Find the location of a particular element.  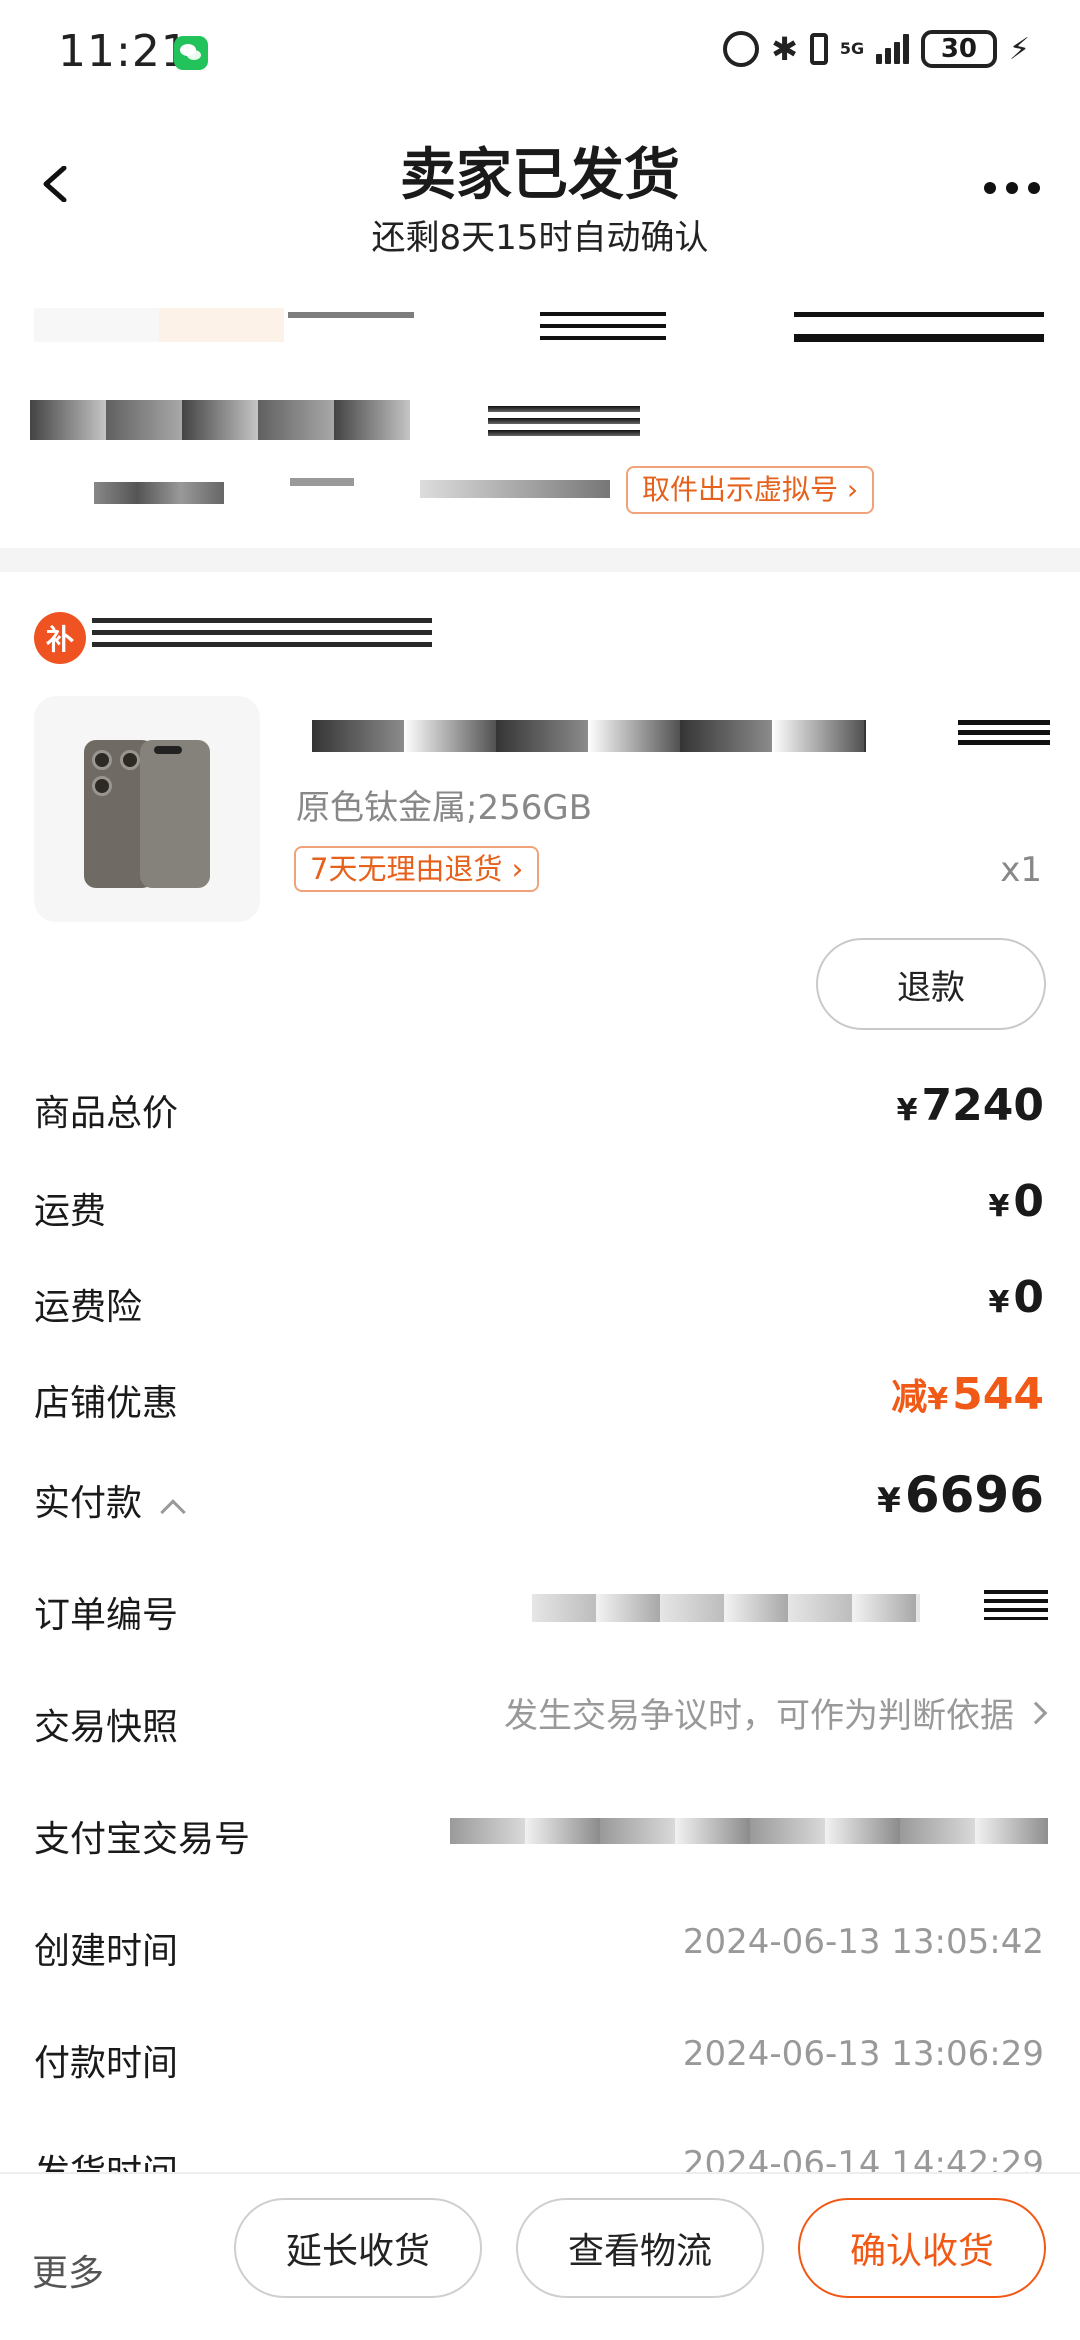

discount-prefix: 减 is located at coordinates (909, 1397).